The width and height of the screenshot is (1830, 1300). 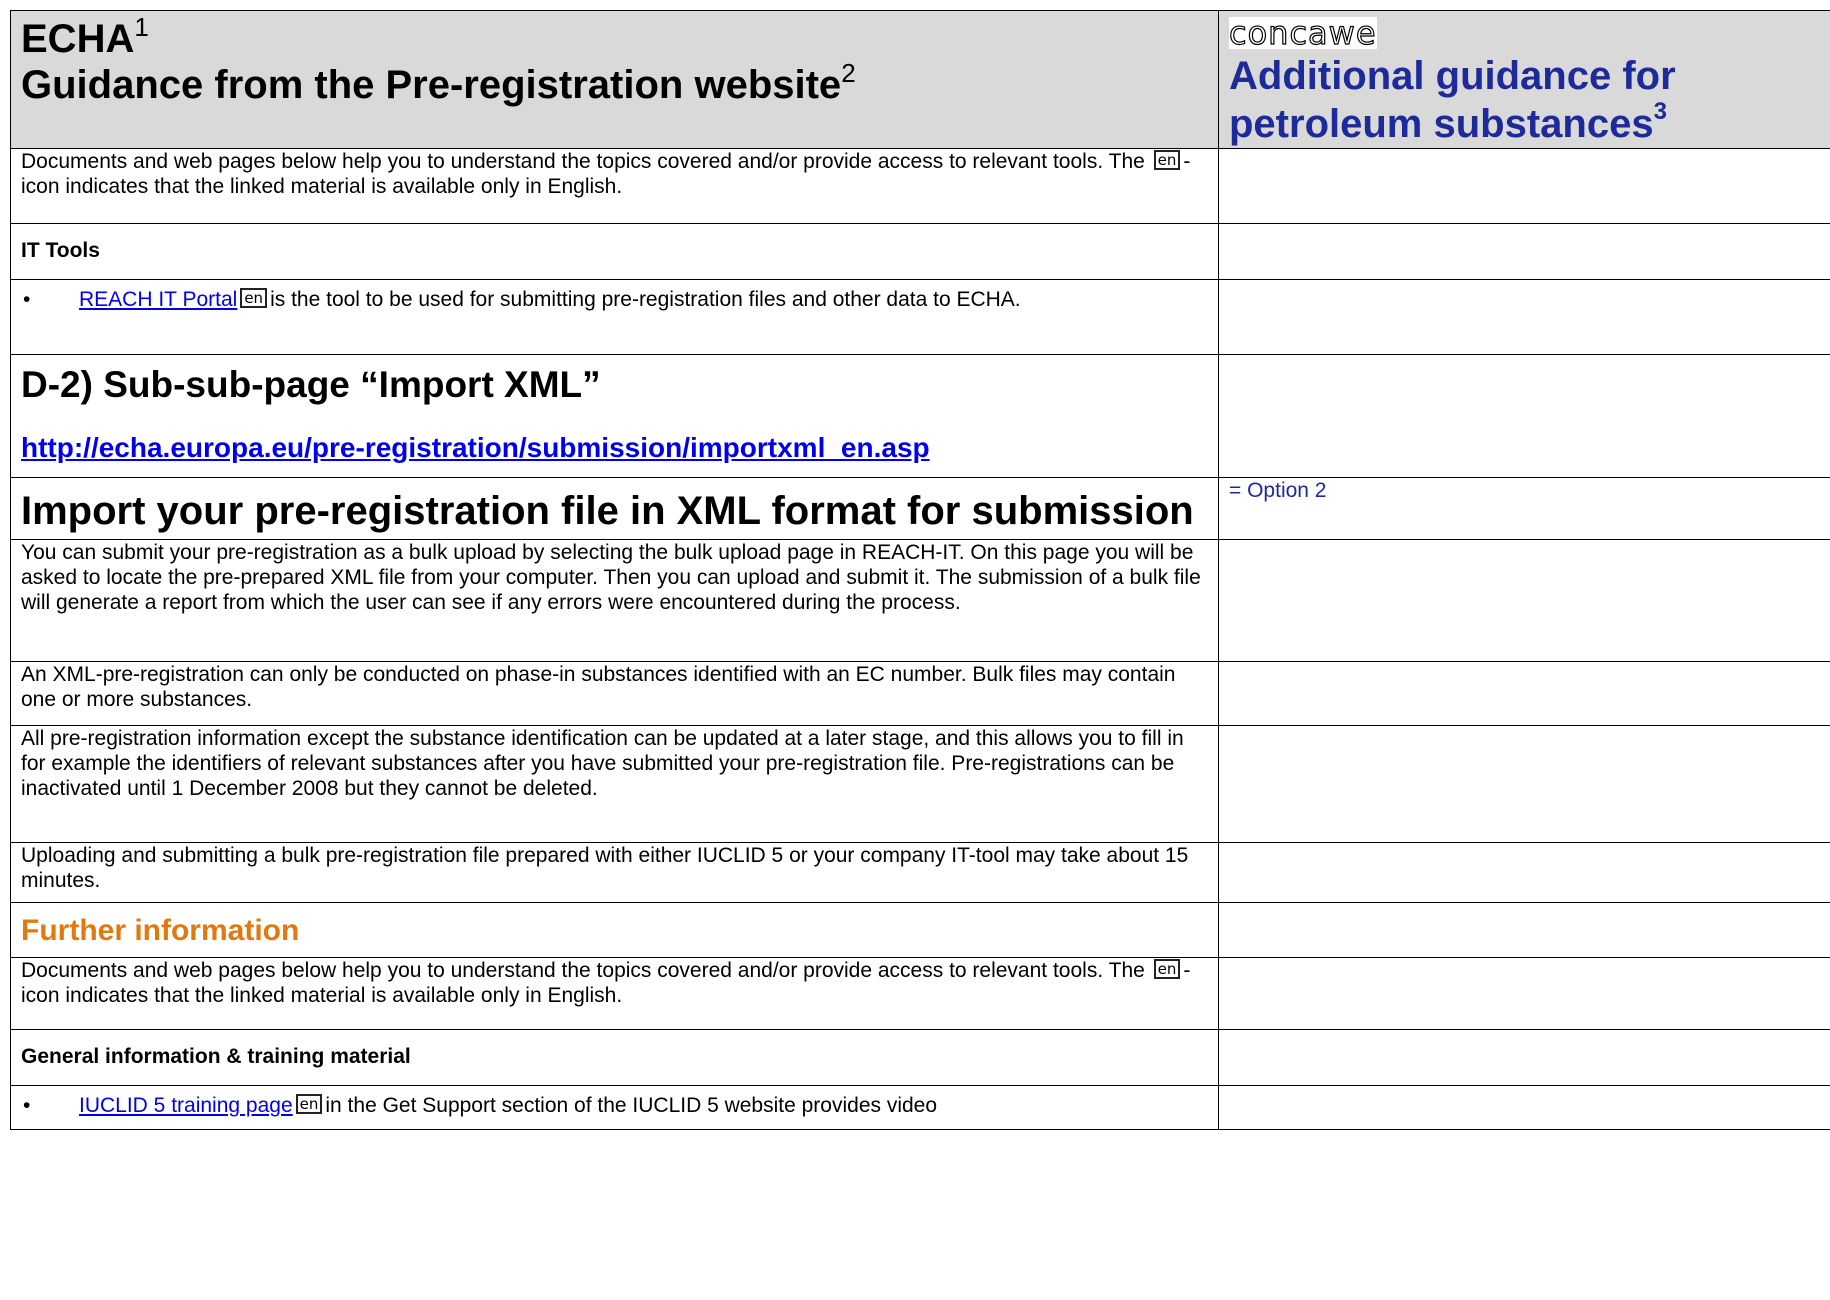 I want to click on further-info-heading: Further information, so click(x=160, y=930).